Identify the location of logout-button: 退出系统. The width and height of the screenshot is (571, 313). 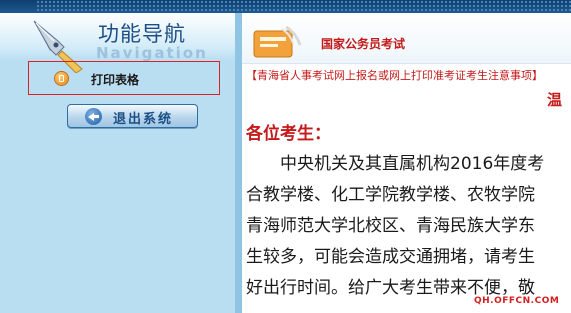
(132, 116).